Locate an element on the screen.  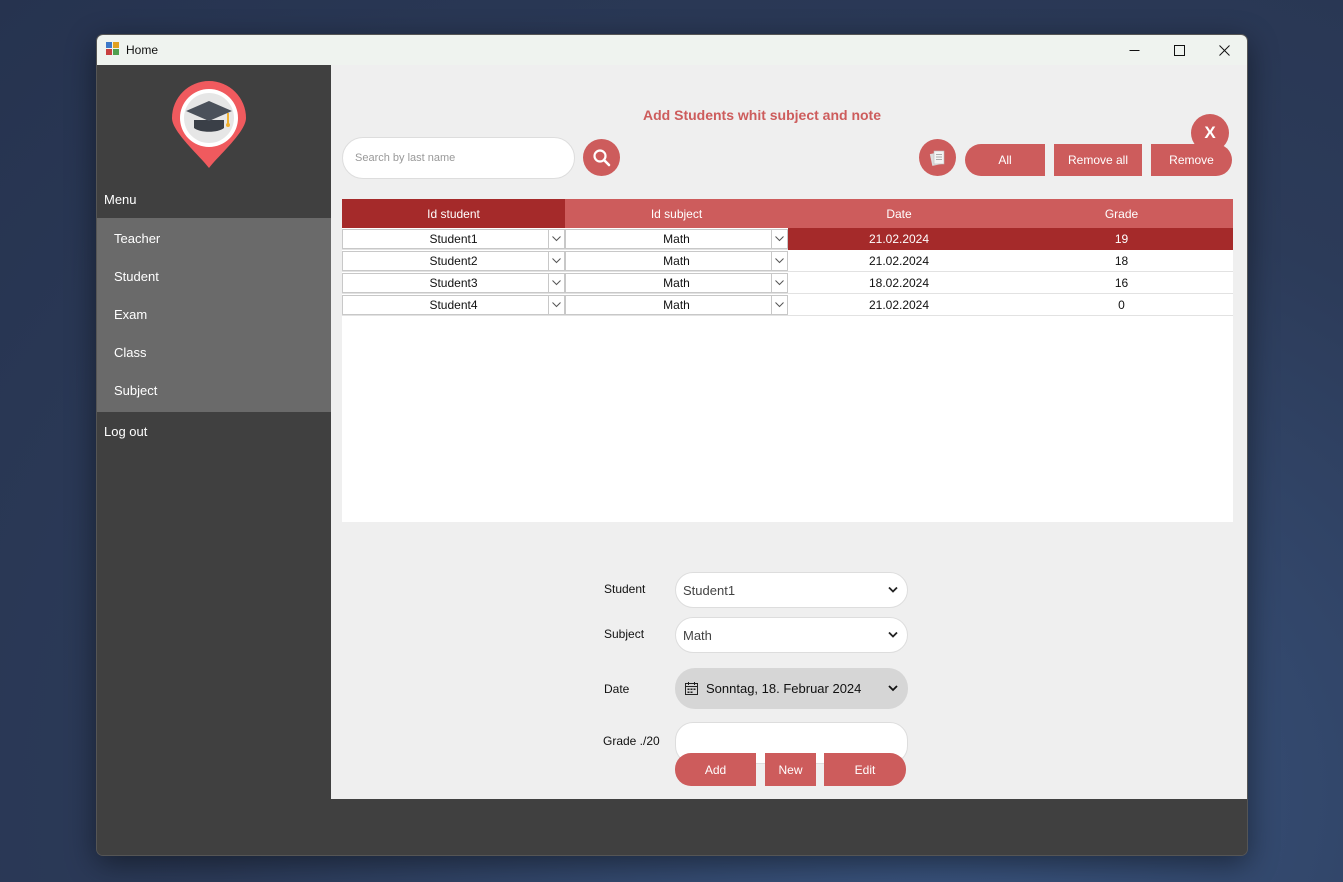
sidebar-item-teacher: Teacher is located at coordinates (137, 238).